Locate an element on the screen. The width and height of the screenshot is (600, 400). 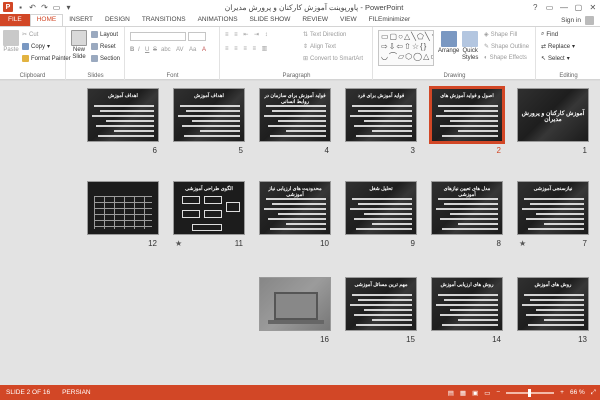
effects-icon: ◐ is located at coordinates (486, 58).